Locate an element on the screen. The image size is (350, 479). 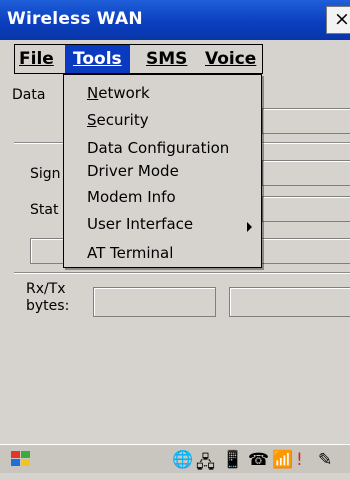
menu-item-security-label: ecurity is located at coordinates (122, 120).